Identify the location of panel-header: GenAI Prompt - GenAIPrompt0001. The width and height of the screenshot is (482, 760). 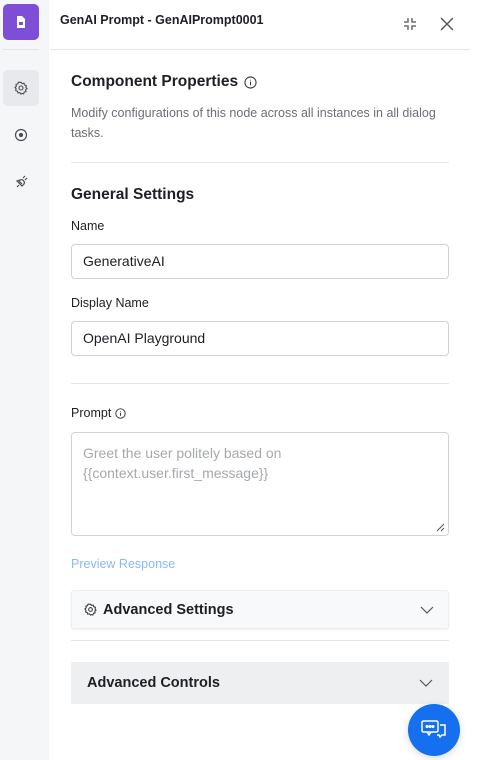
(260, 25).